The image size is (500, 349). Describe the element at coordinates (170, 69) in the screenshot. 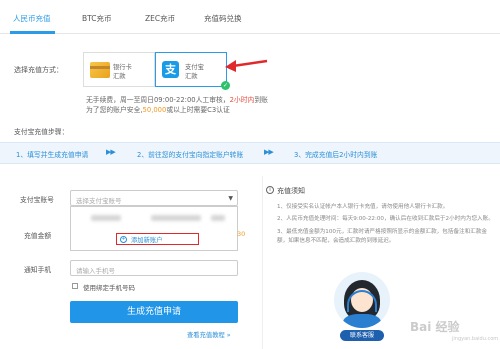

I see `alipay-icon: 支` at that location.